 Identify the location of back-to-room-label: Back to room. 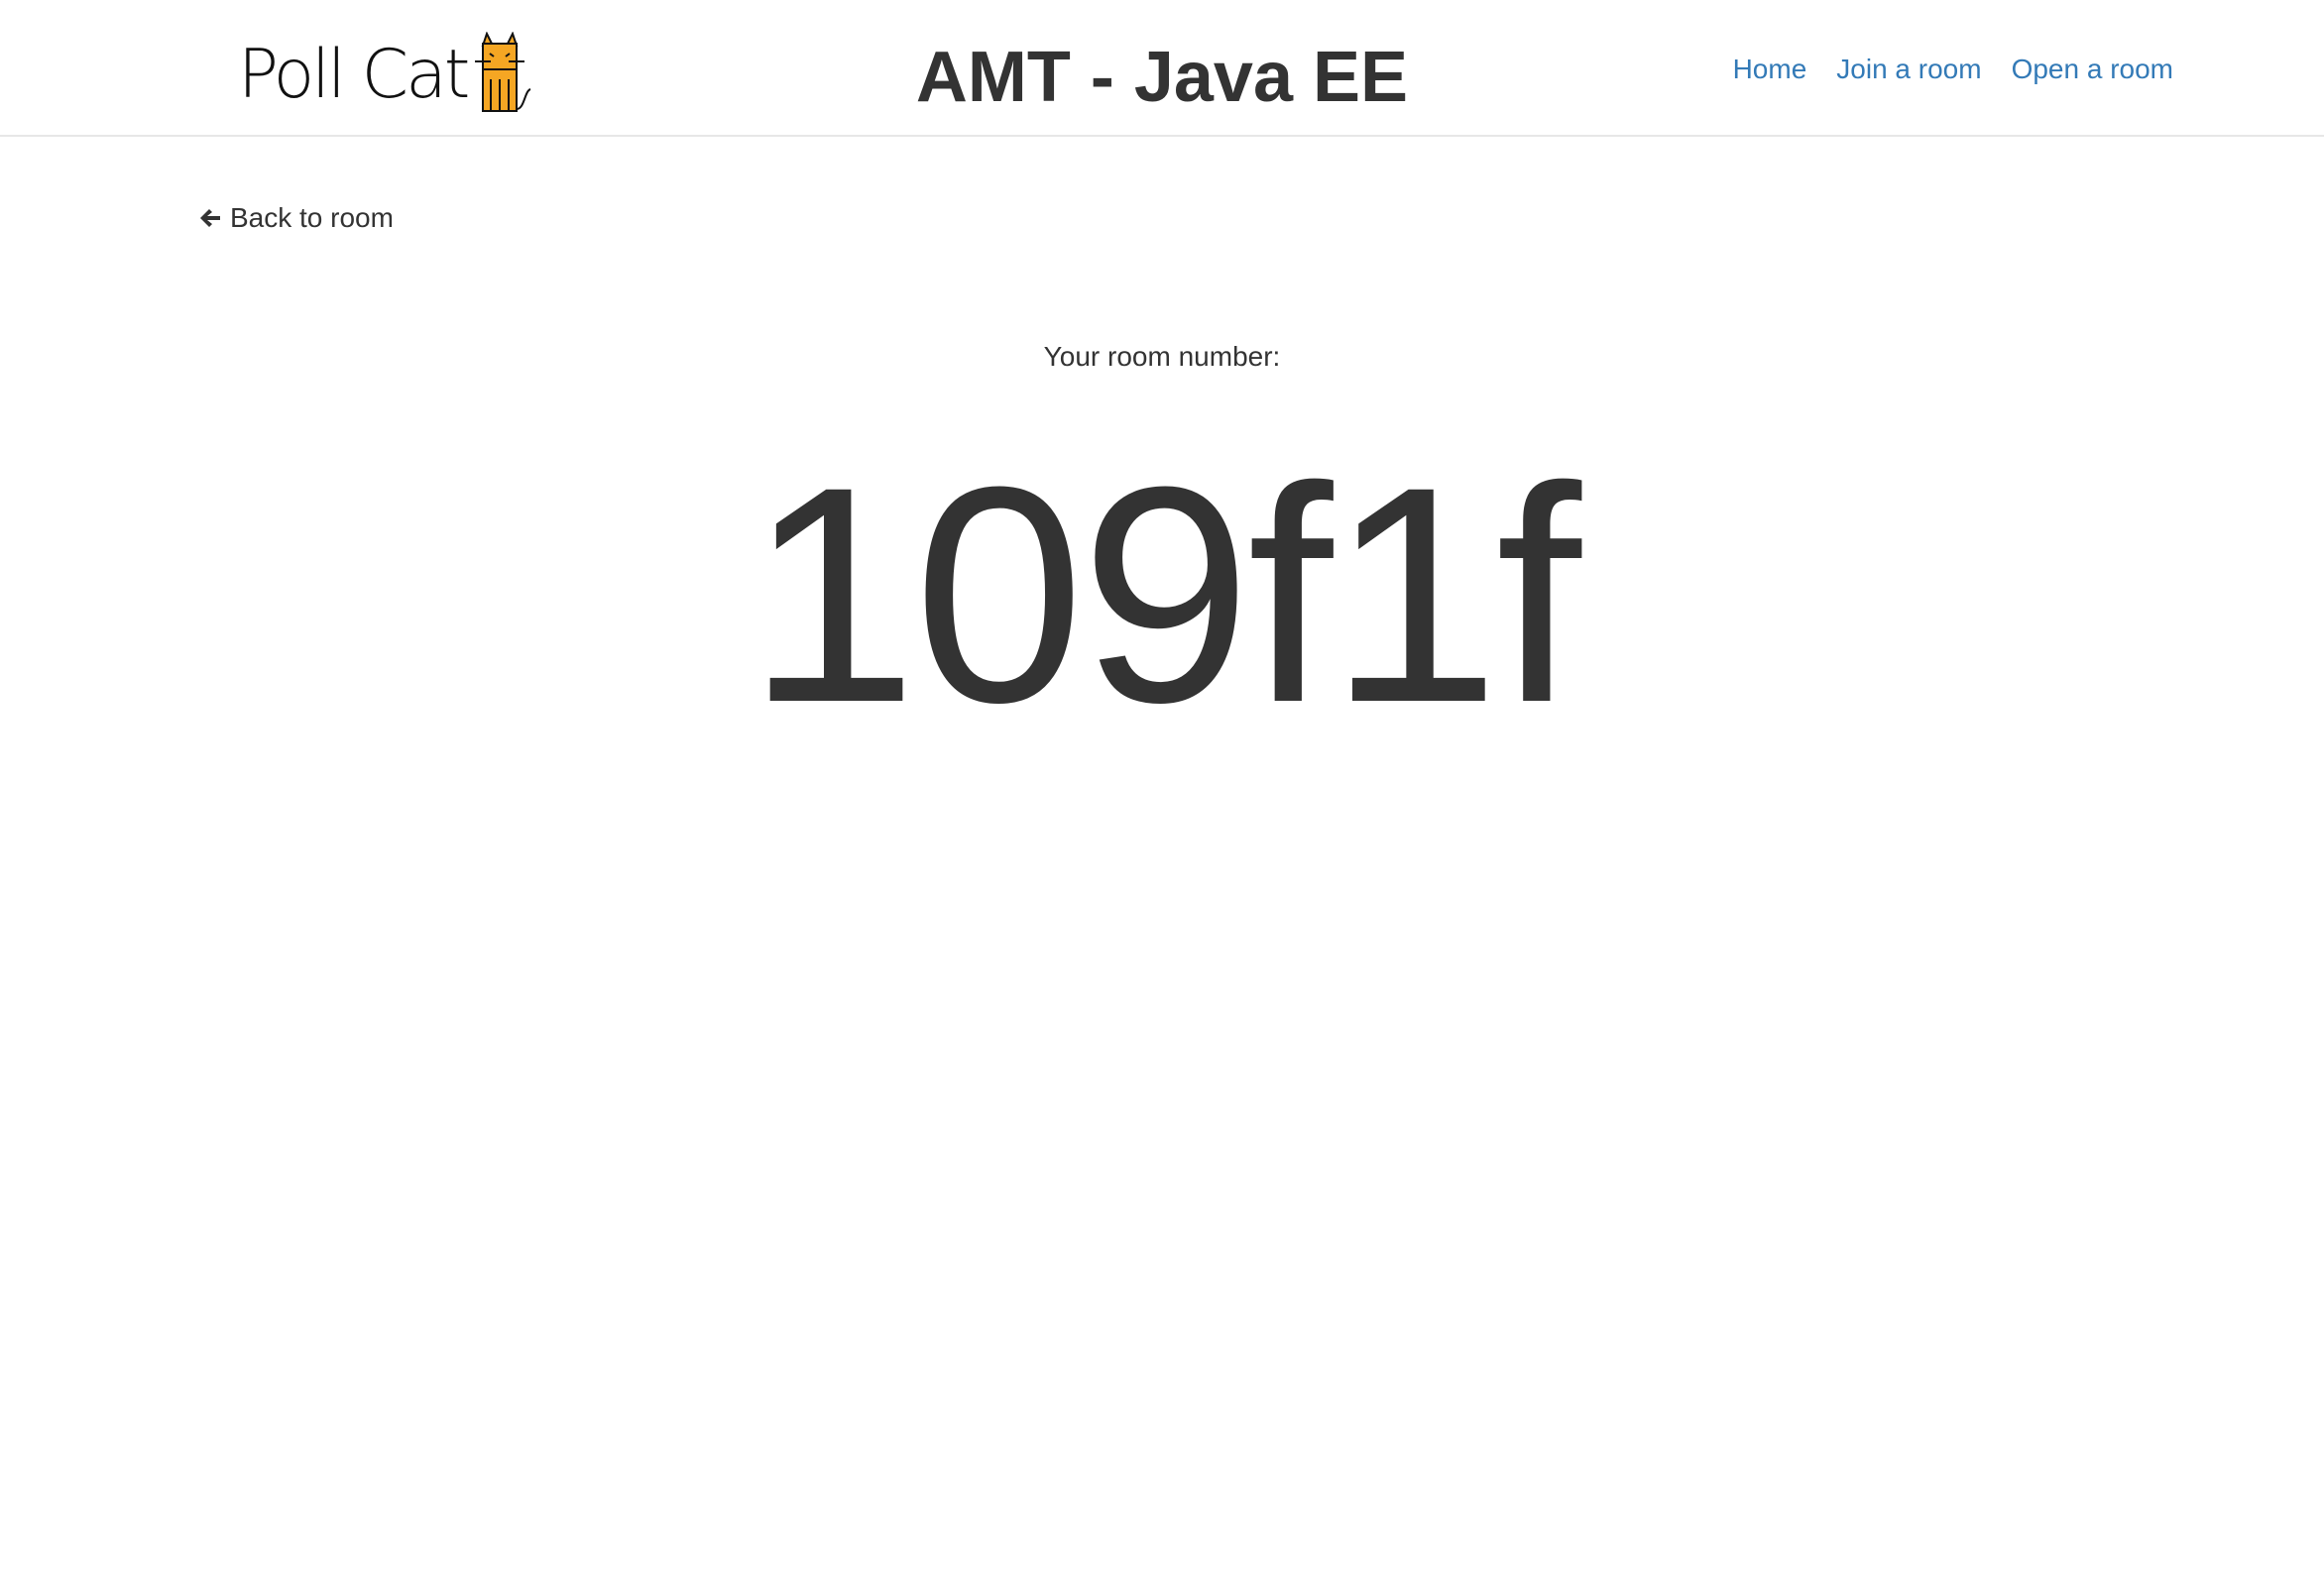
(312, 217).